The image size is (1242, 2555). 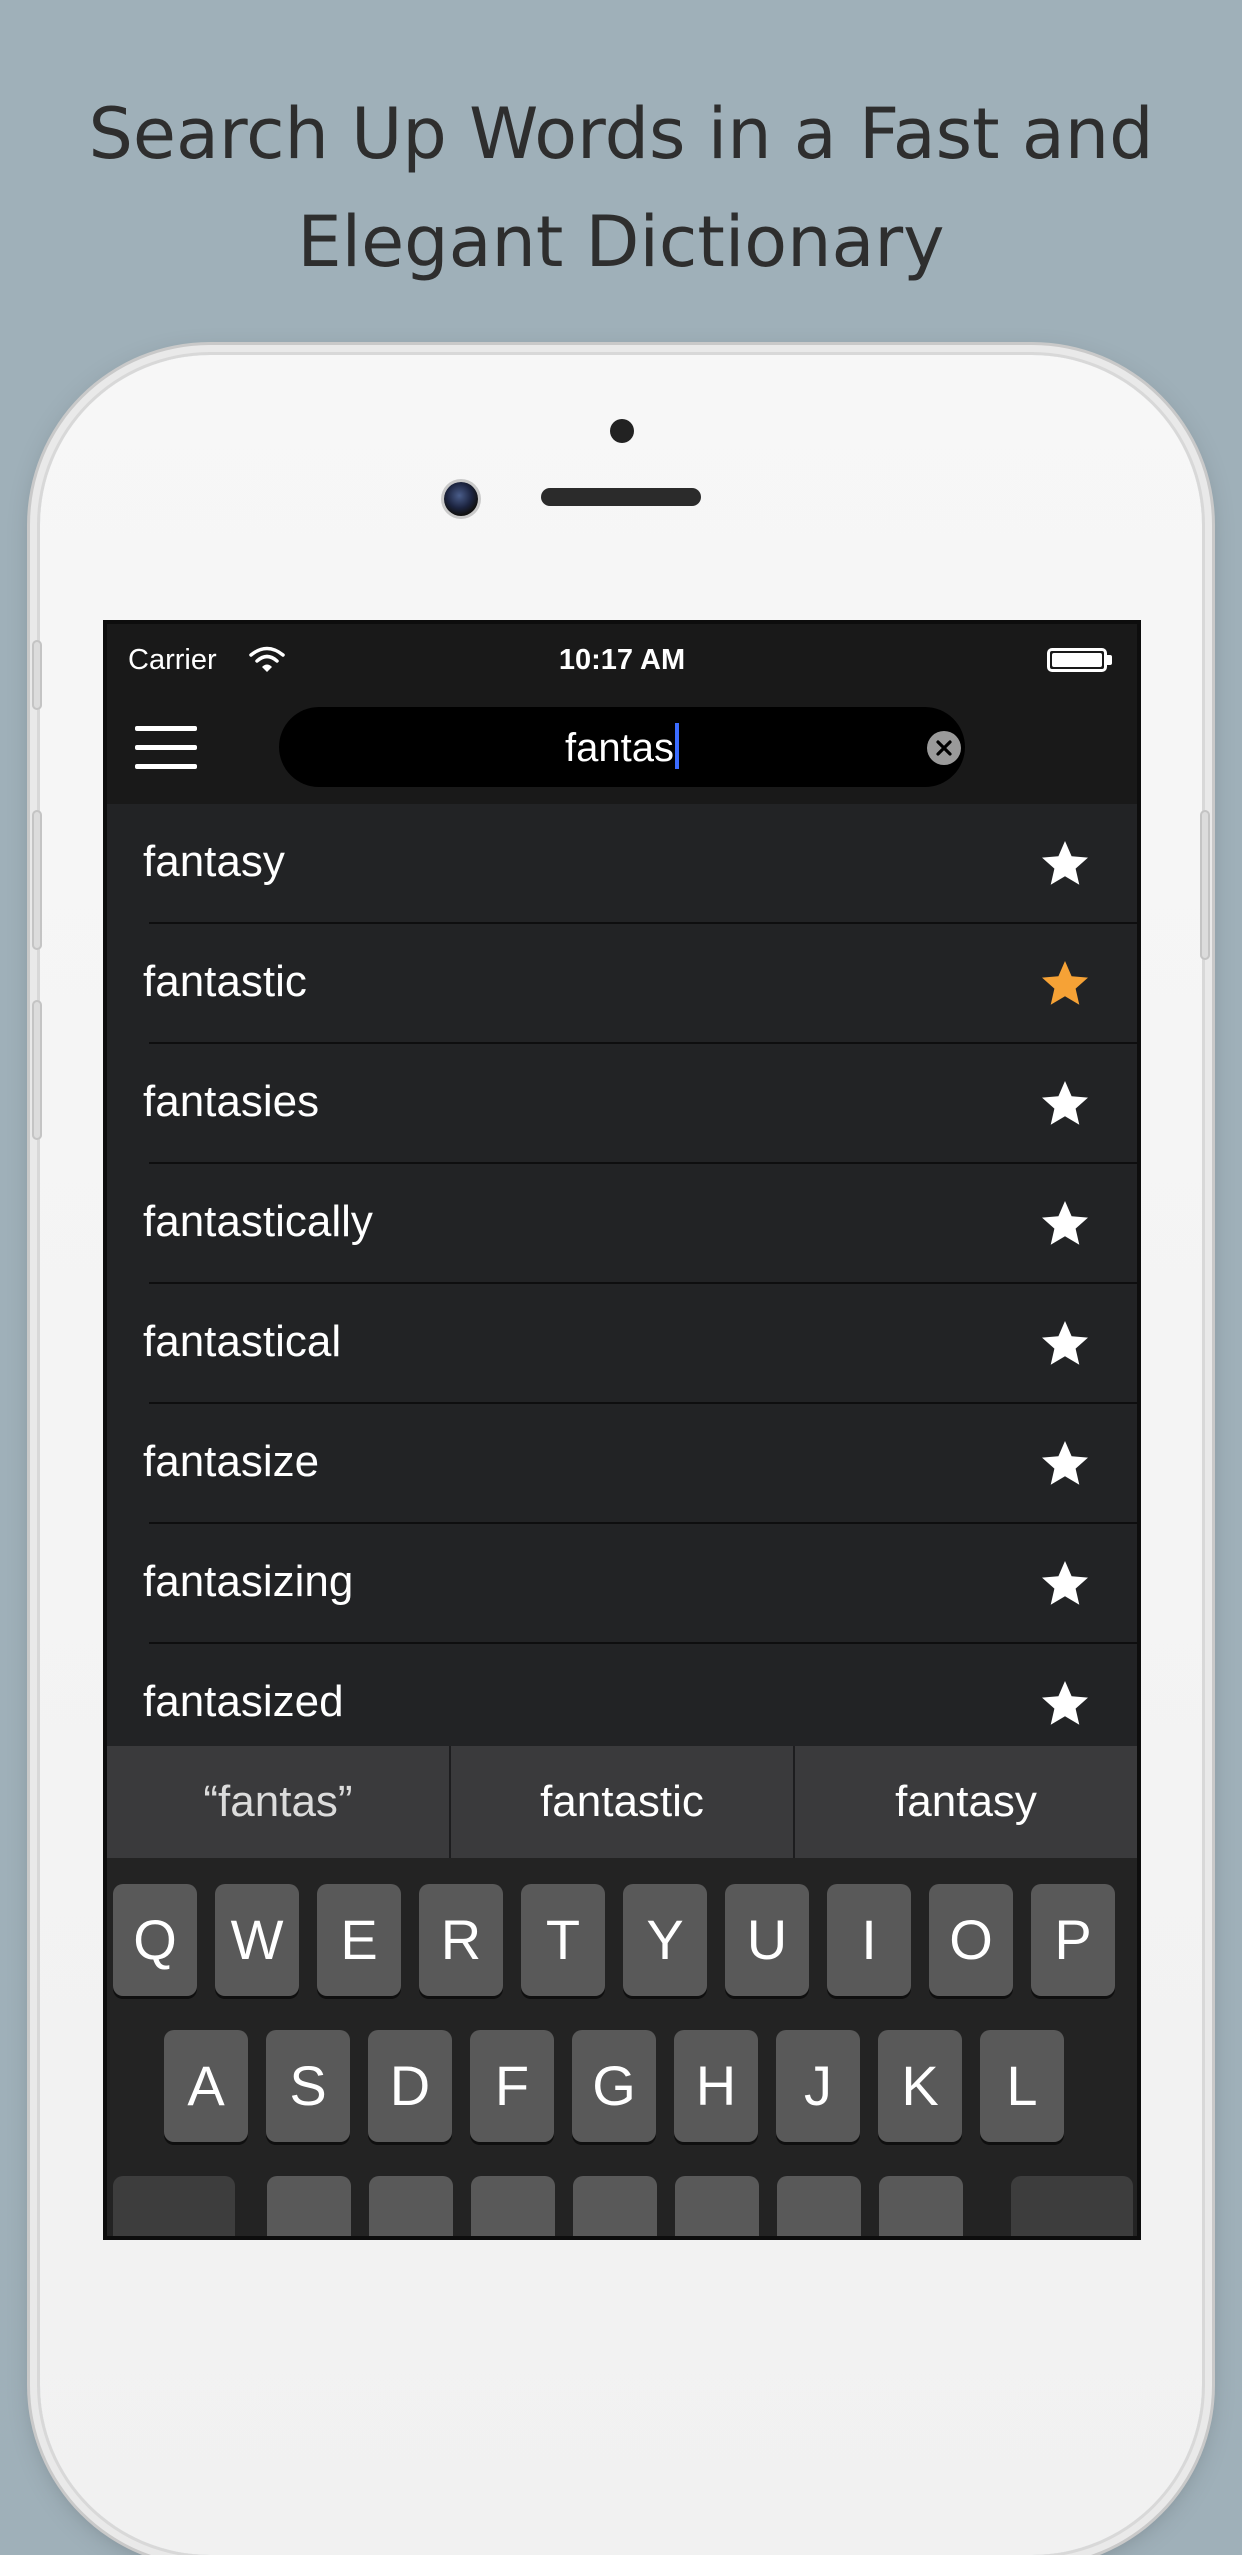 I want to click on result-word: fantastically, so click(x=258, y=1221).